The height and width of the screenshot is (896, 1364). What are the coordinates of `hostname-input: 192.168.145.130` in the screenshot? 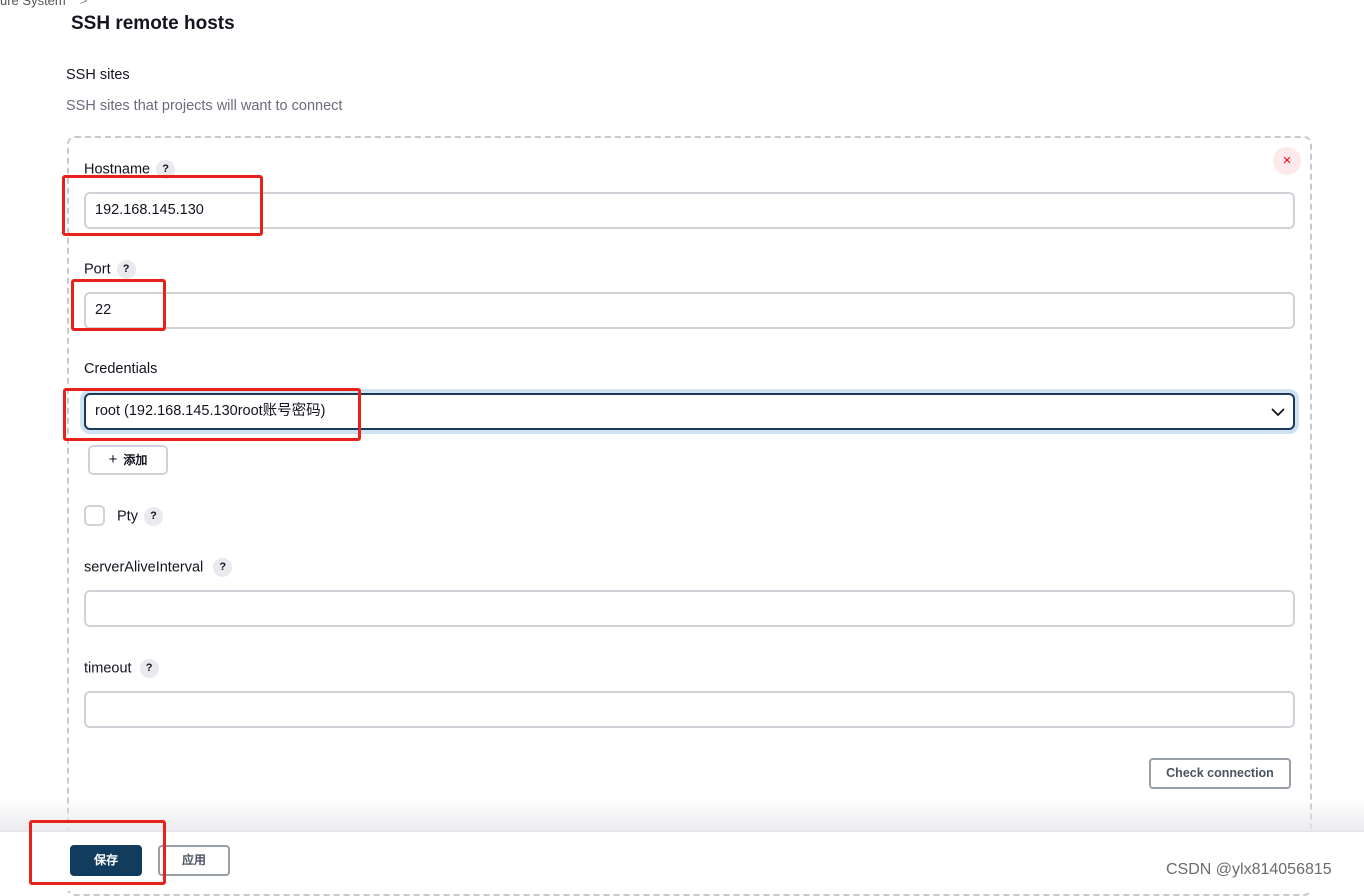 It's located at (689, 210).